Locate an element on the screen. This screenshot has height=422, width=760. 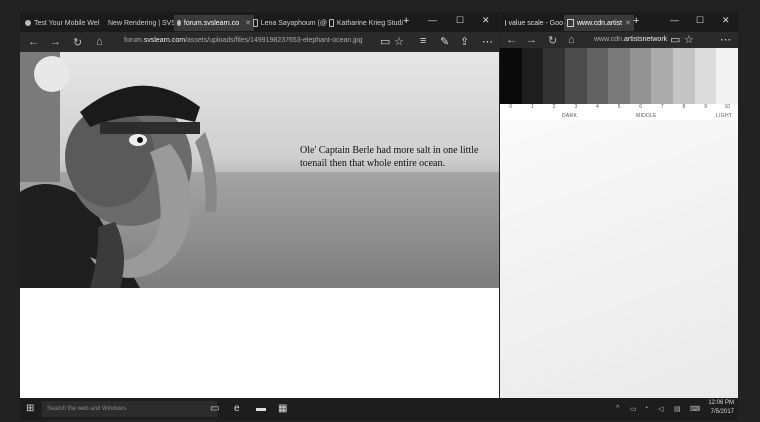
value-number: 5 is located at coordinates (619, 107).